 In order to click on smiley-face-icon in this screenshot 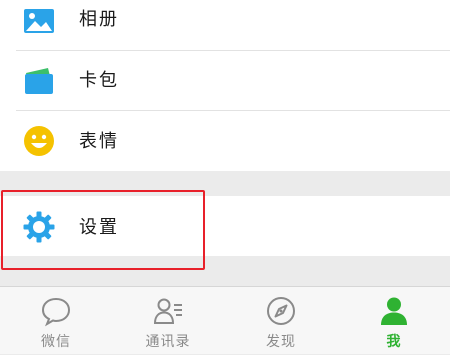, I will do `click(39, 141)`.